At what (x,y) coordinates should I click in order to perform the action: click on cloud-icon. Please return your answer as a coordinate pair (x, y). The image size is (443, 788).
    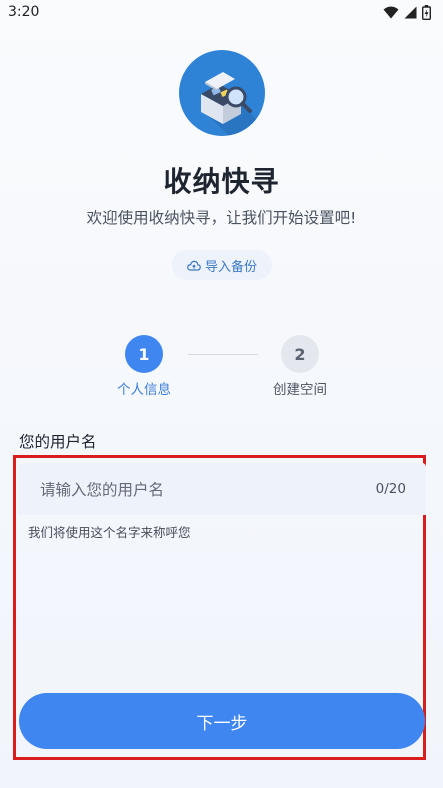
    Looking at the image, I should click on (194, 265).